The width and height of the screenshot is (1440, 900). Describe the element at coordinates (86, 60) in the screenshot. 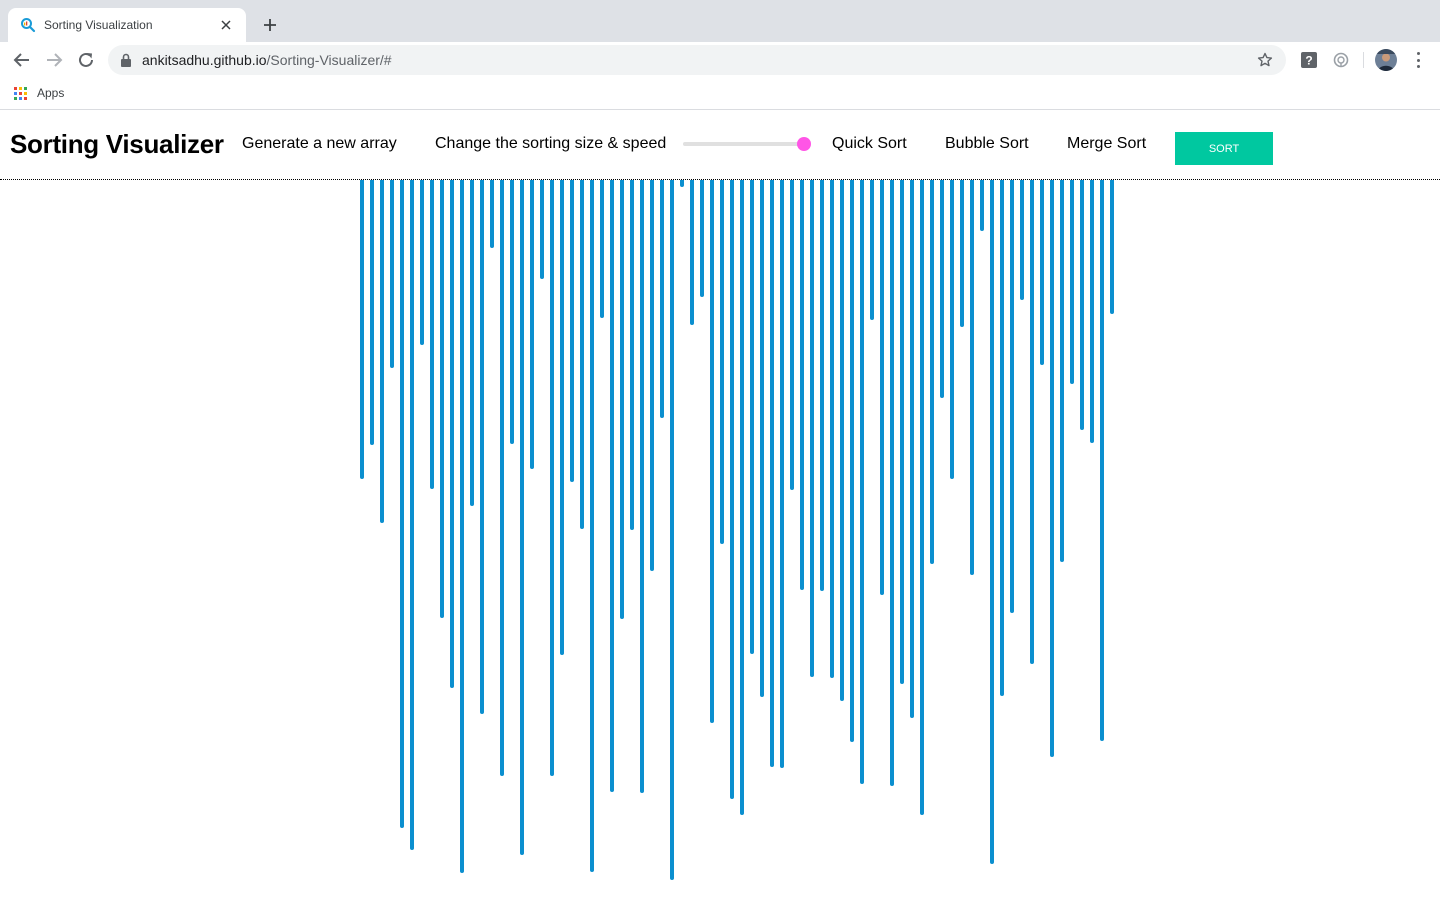

I see `reload-icon` at that location.